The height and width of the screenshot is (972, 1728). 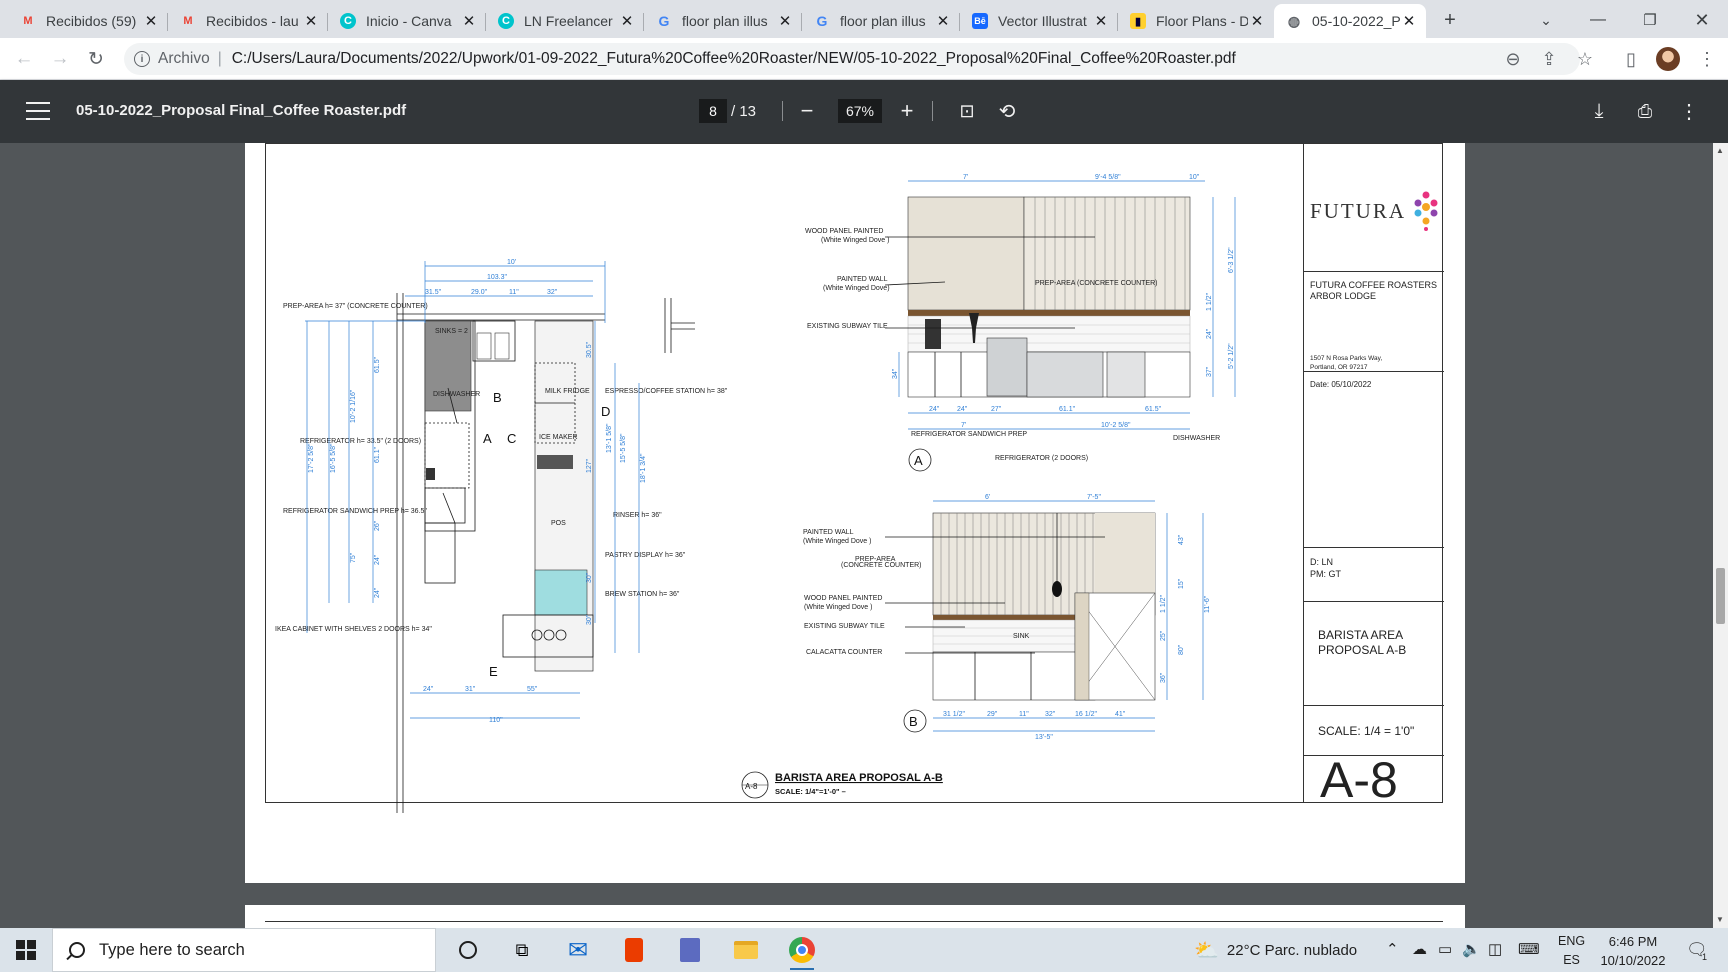 What do you see at coordinates (1529, 949) in the screenshot?
I see `keyboard-icon: ⌨` at bounding box center [1529, 949].